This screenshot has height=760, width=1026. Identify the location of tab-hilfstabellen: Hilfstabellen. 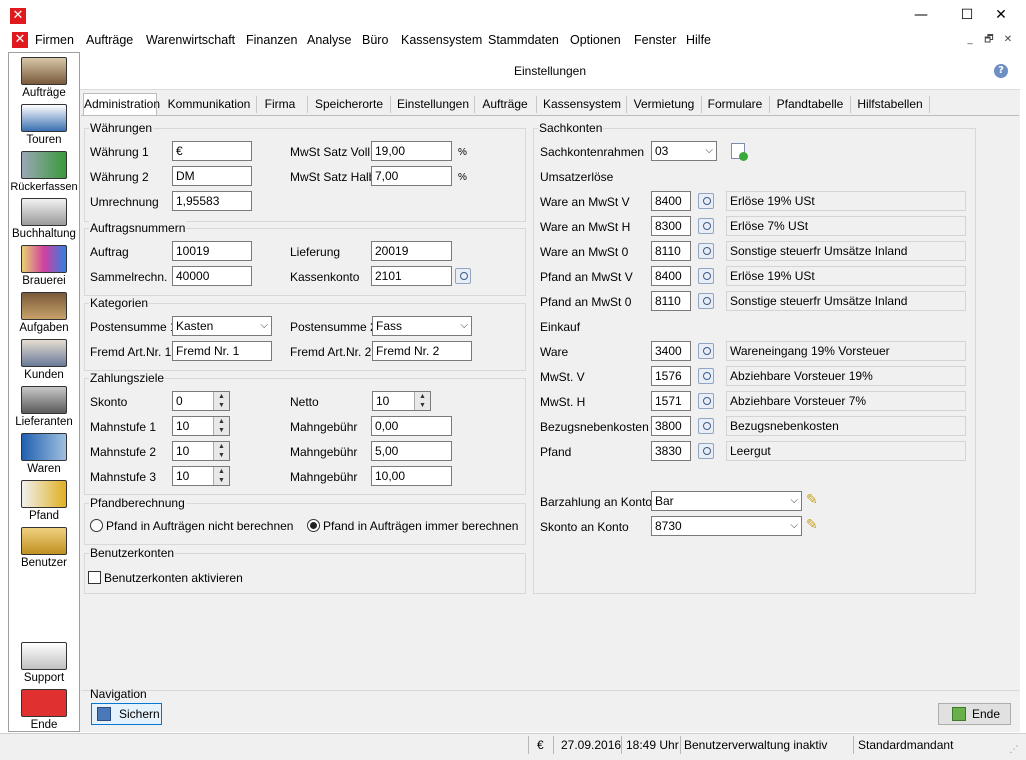
(890, 105).